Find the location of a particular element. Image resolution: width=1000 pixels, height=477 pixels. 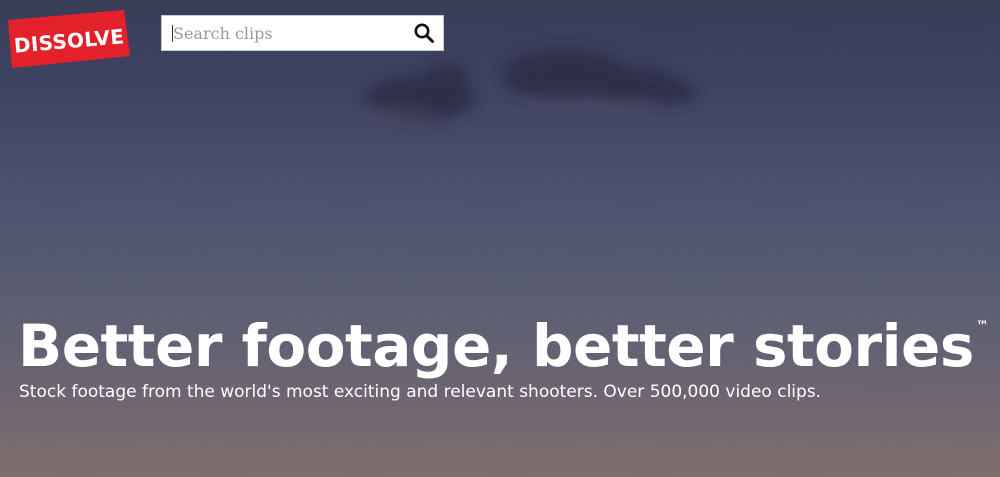

search-box is located at coordinates (302, 33).